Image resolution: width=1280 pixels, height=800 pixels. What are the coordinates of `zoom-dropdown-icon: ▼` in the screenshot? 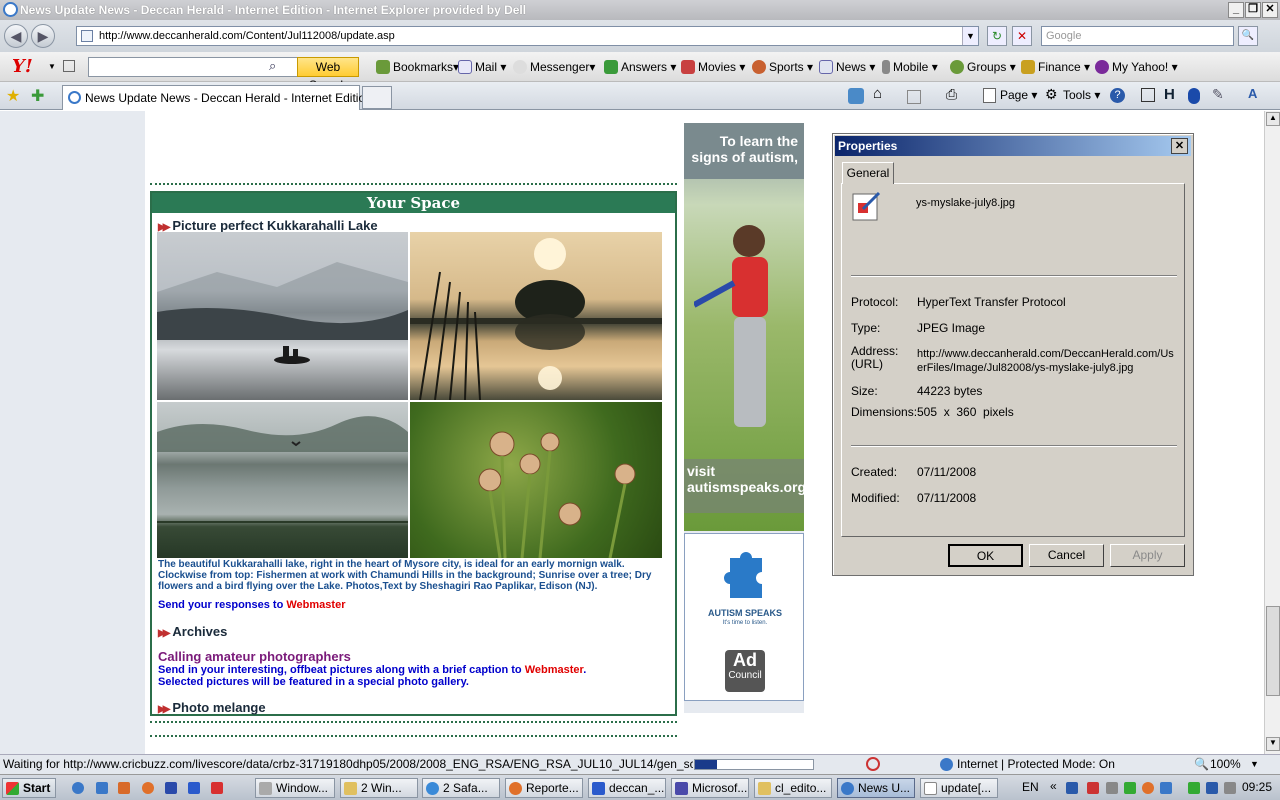 It's located at (1254, 764).